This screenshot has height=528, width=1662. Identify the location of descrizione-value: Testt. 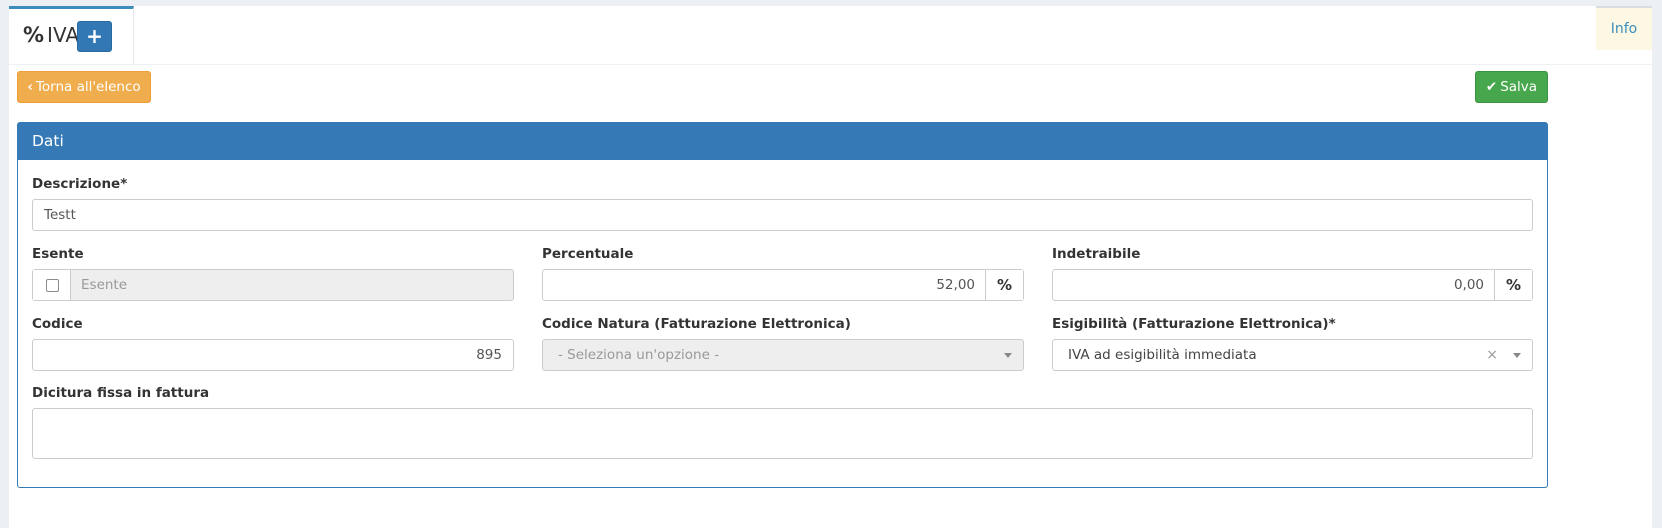
(60, 215).